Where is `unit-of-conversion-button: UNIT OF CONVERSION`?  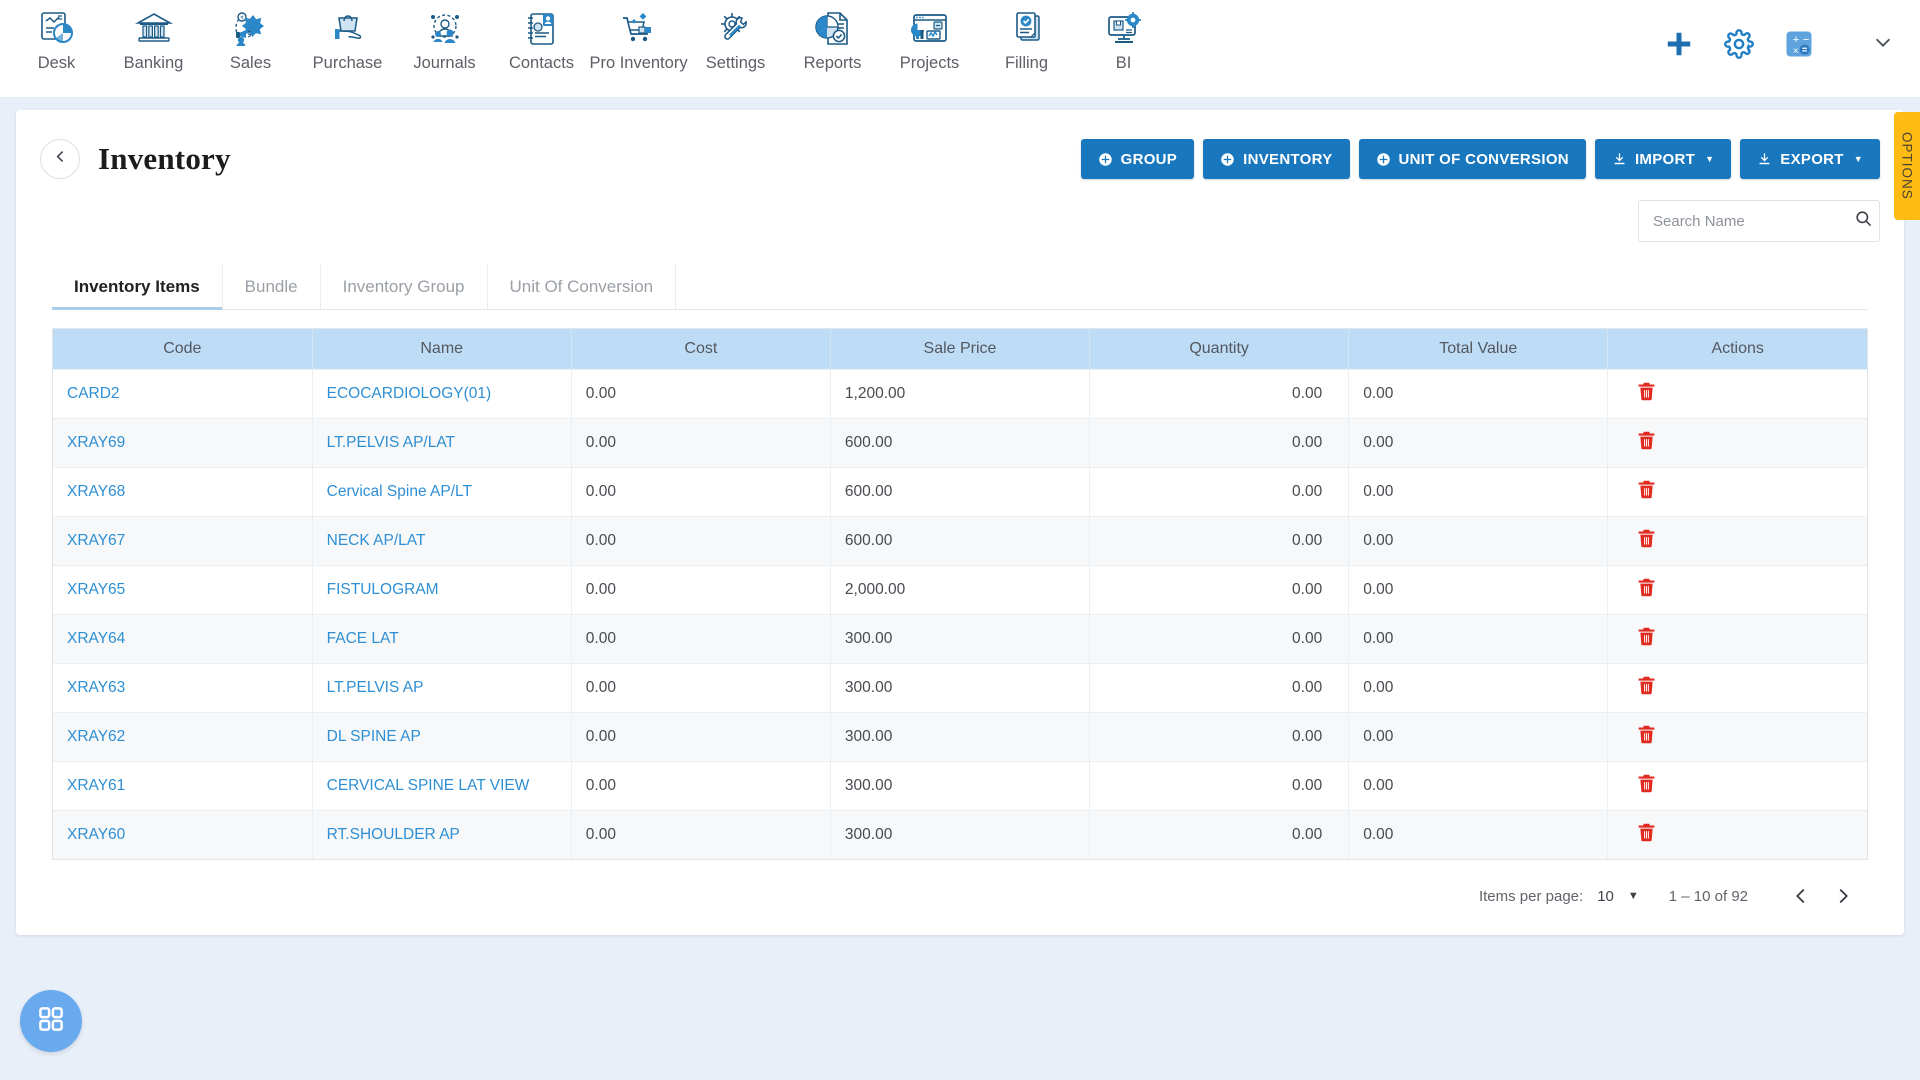 unit-of-conversion-button: UNIT OF CONVERSION is located at coordinates (1472, 159).